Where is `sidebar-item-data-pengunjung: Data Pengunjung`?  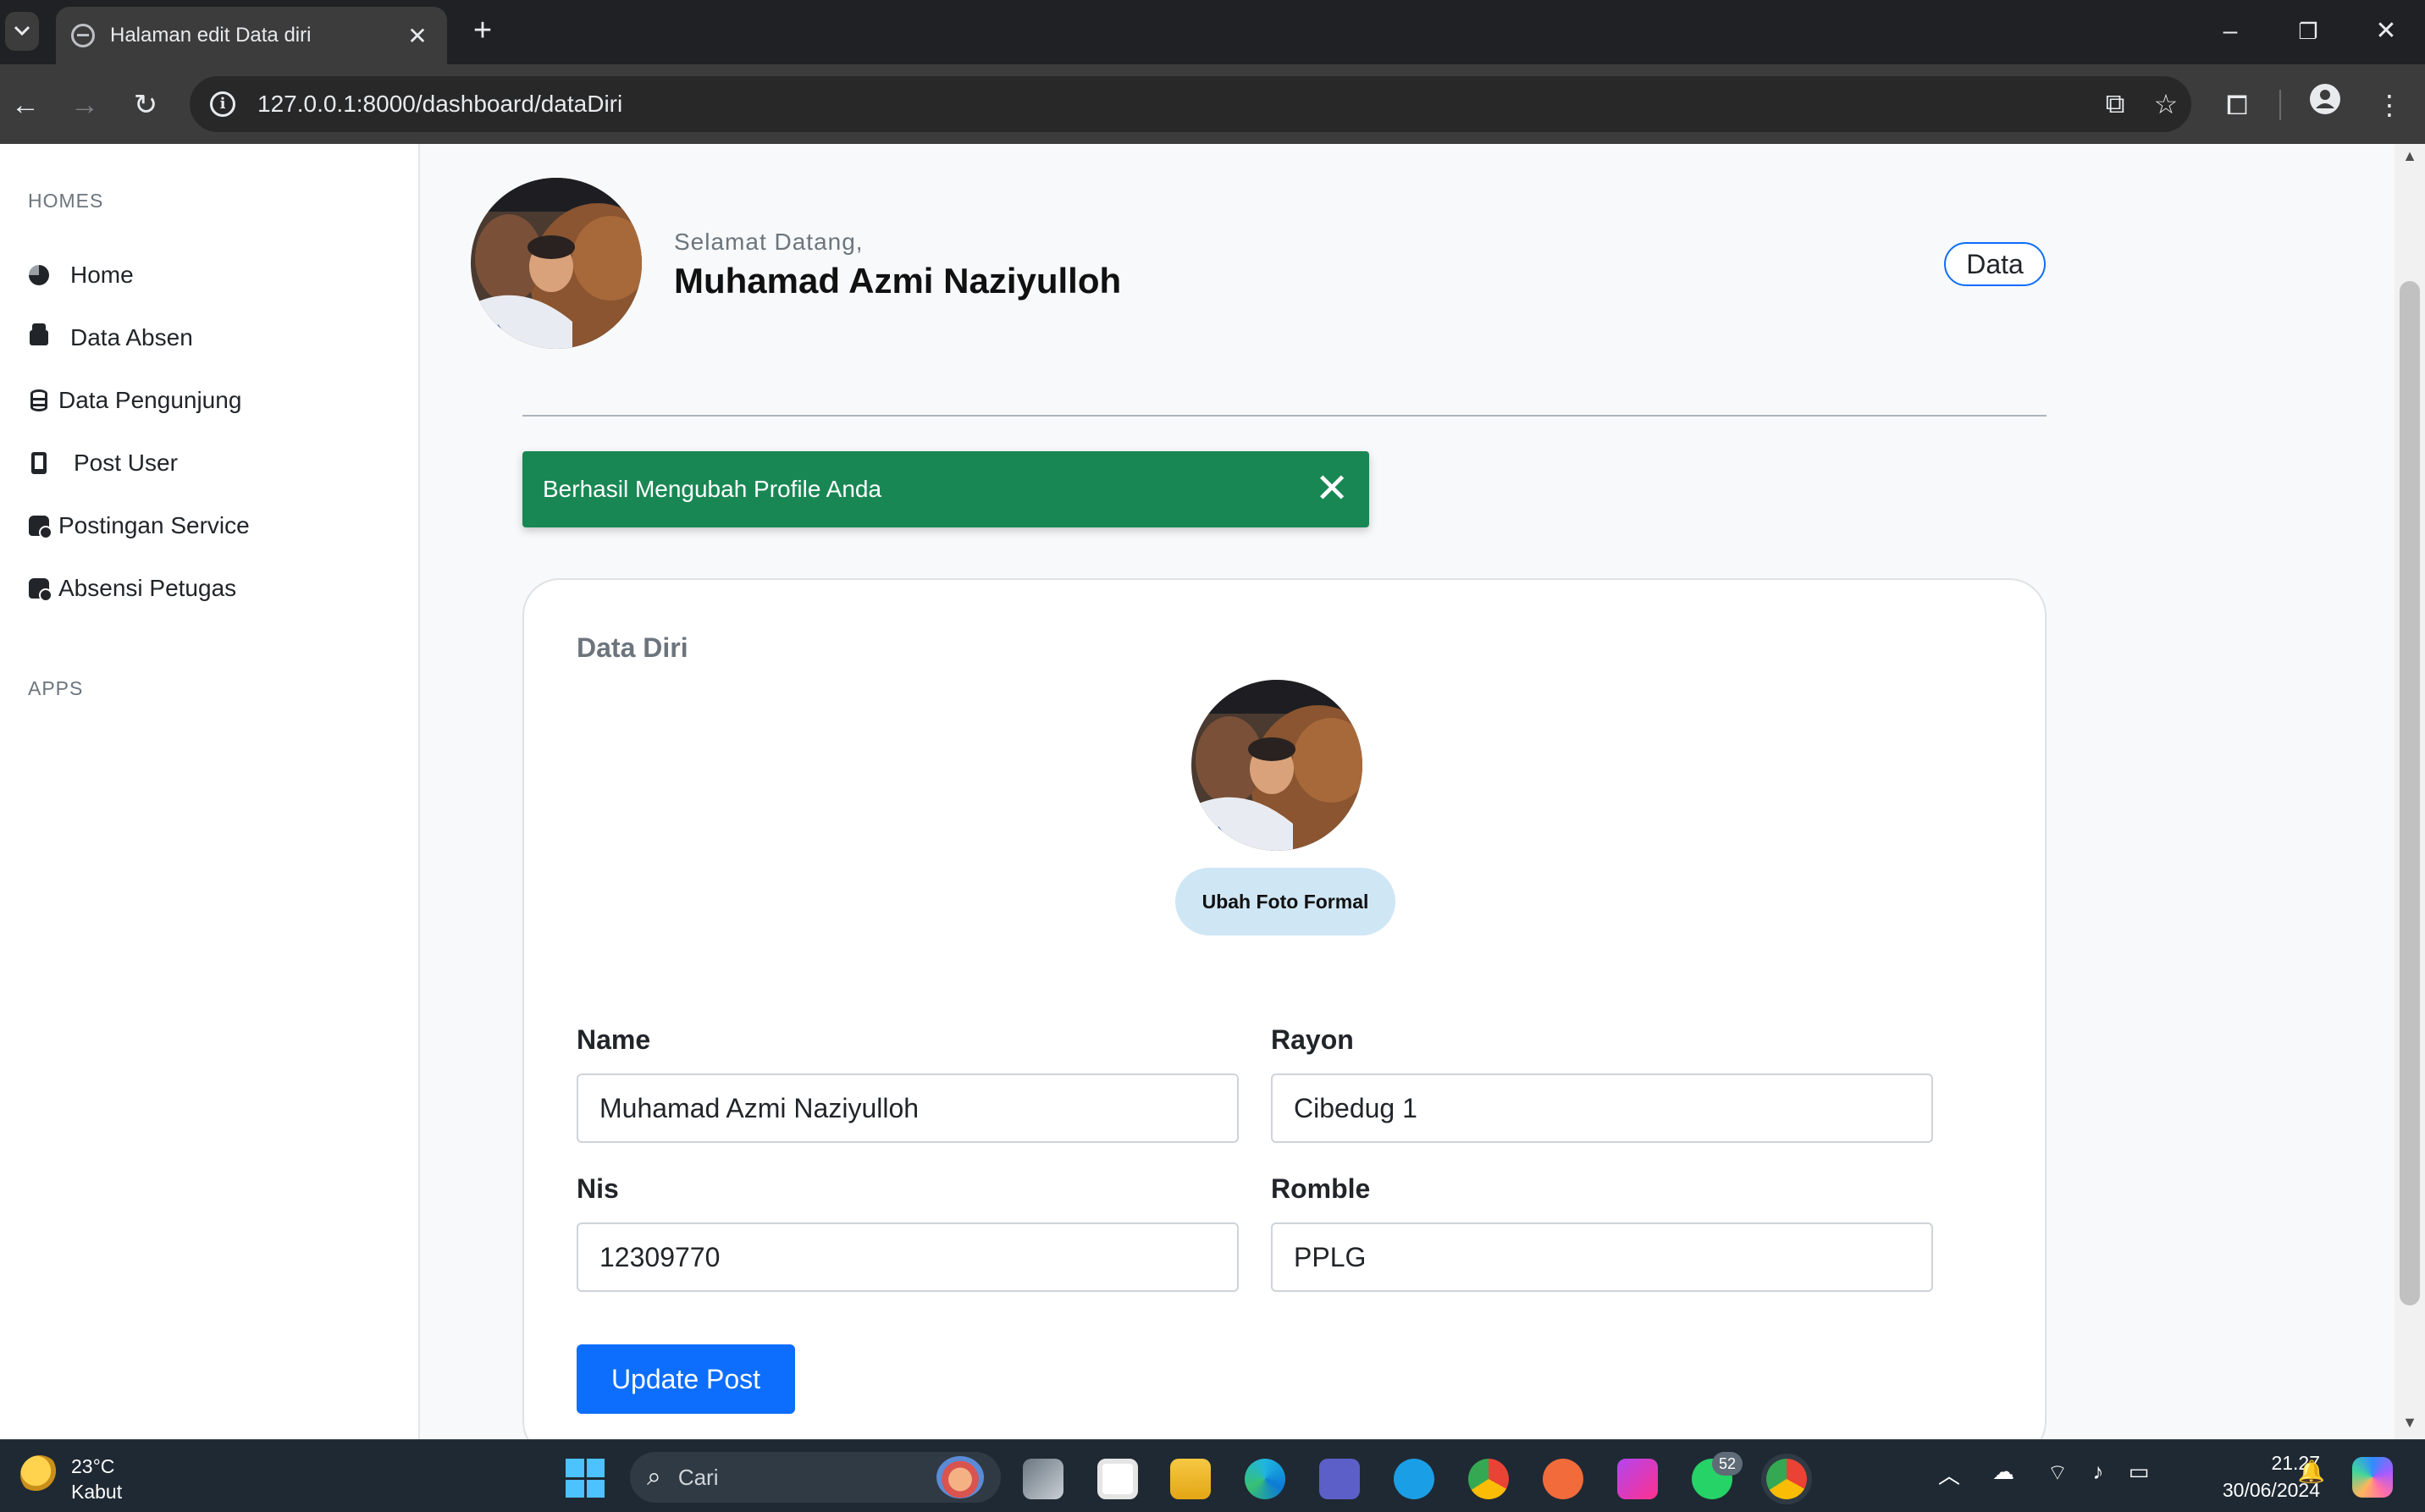 sidebar-item-data-pengunjung: Data Pengunjung is located at coordinates (134, 400).